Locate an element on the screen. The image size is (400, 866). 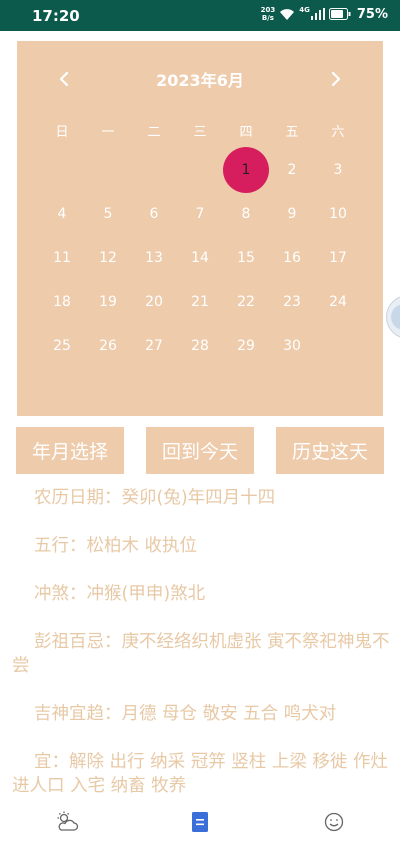
bottom-navigation is located at coordinates (200, 820).